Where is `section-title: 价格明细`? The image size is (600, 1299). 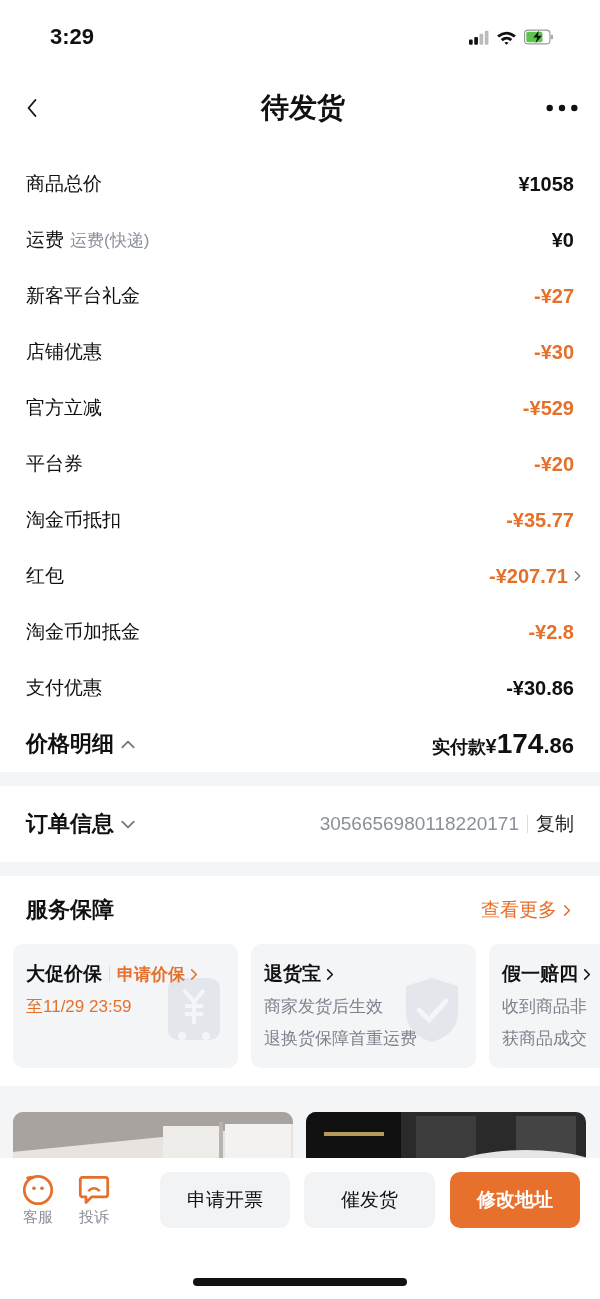 section-title: 价格明细 is located at coordinates (70, 744).